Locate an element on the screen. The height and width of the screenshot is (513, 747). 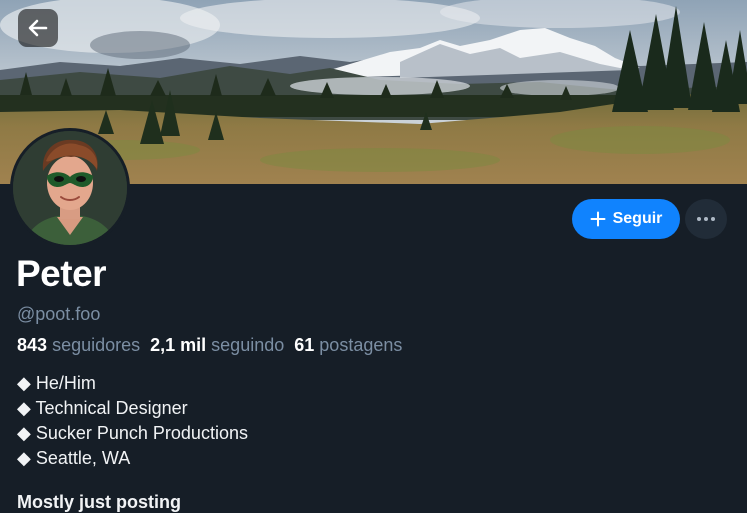
more-options-button is located at coordinates (706, 219).